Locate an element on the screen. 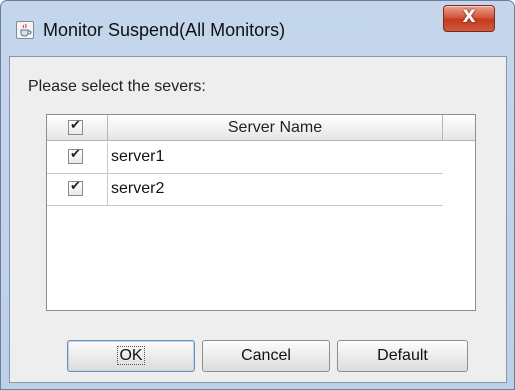 The height and width of the screenshot is (390, 515). cancel-button: Cancel is located at coordinates (266, 356).